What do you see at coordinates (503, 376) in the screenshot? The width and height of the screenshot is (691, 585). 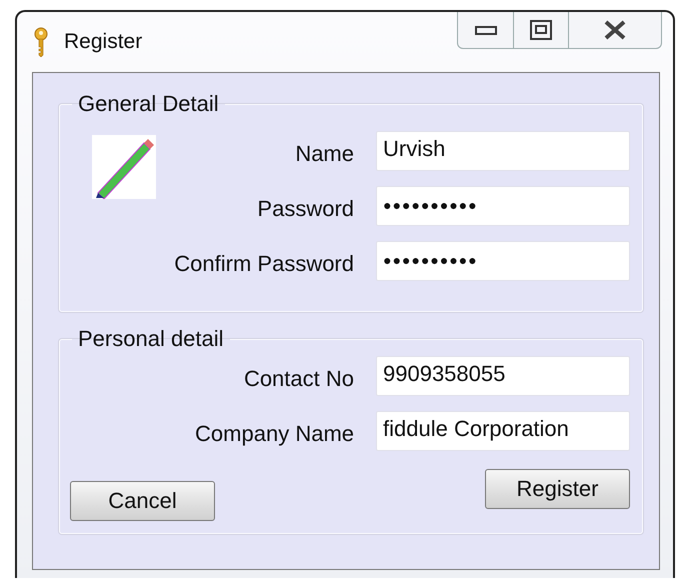 I see `text-field: 9909358055` at bounding box center [503, 376].